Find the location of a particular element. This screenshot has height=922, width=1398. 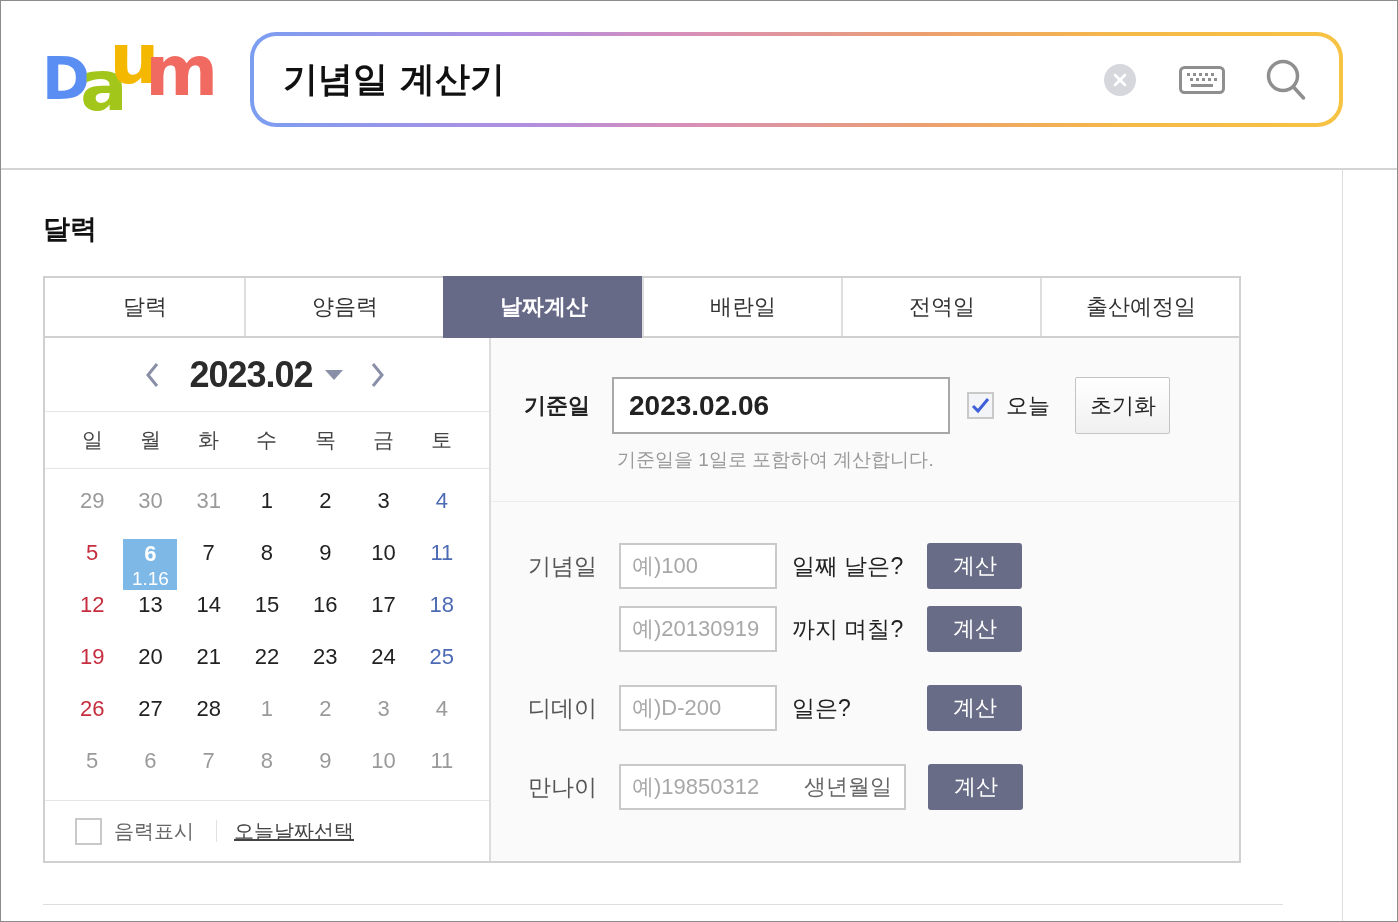

base-date-field: 2023.02.06 is located at coordinates (781, 405).